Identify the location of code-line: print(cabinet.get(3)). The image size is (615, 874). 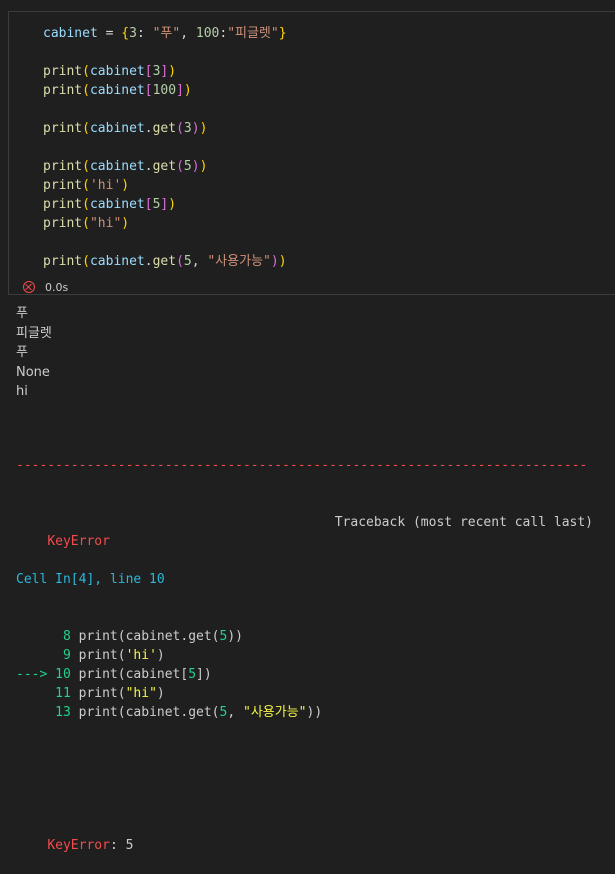
(165, 128).